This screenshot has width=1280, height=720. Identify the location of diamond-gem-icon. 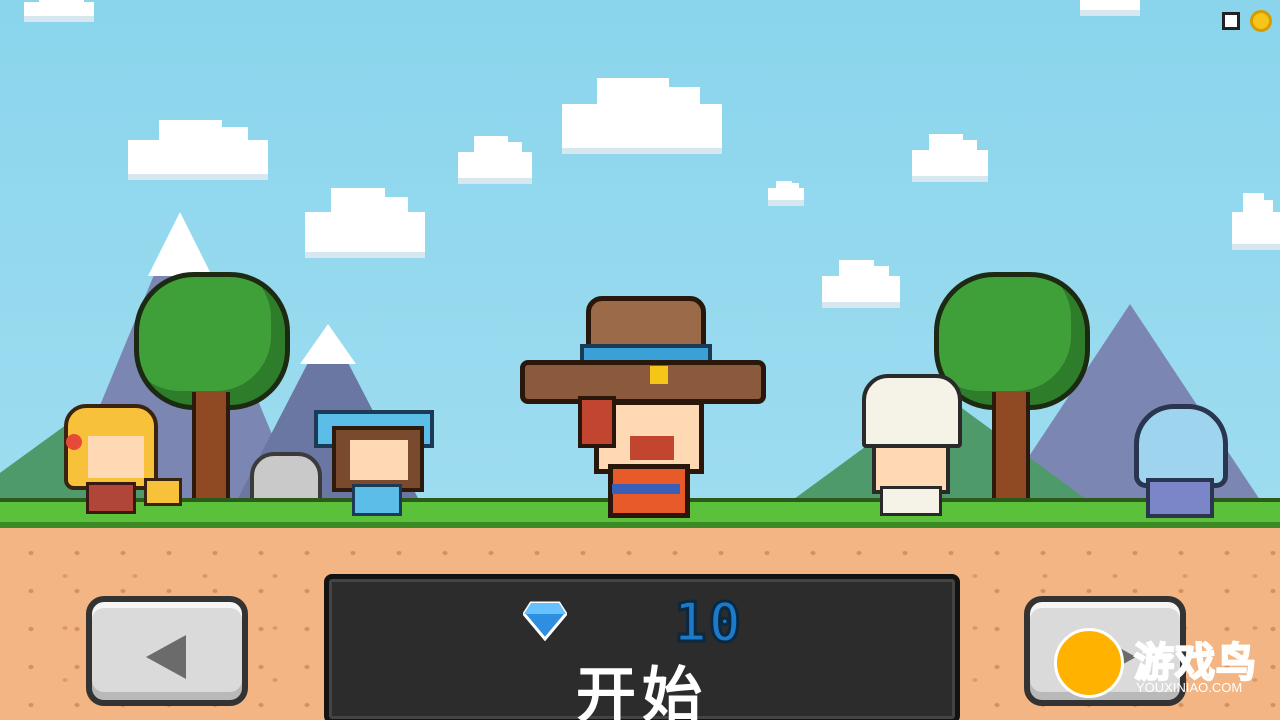
(545, 621).